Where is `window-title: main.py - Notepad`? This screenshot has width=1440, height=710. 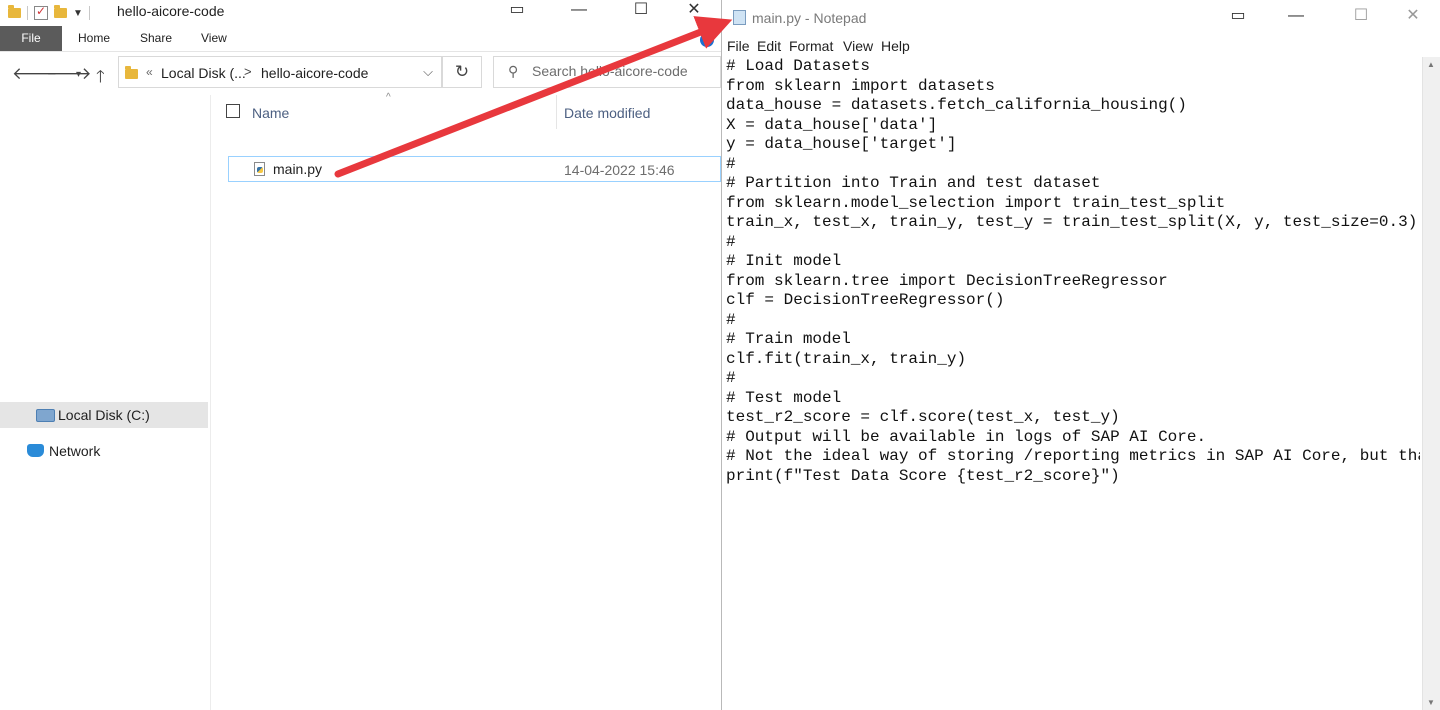
window-title: main.py - Notepad is located at coordinates (809, 18).